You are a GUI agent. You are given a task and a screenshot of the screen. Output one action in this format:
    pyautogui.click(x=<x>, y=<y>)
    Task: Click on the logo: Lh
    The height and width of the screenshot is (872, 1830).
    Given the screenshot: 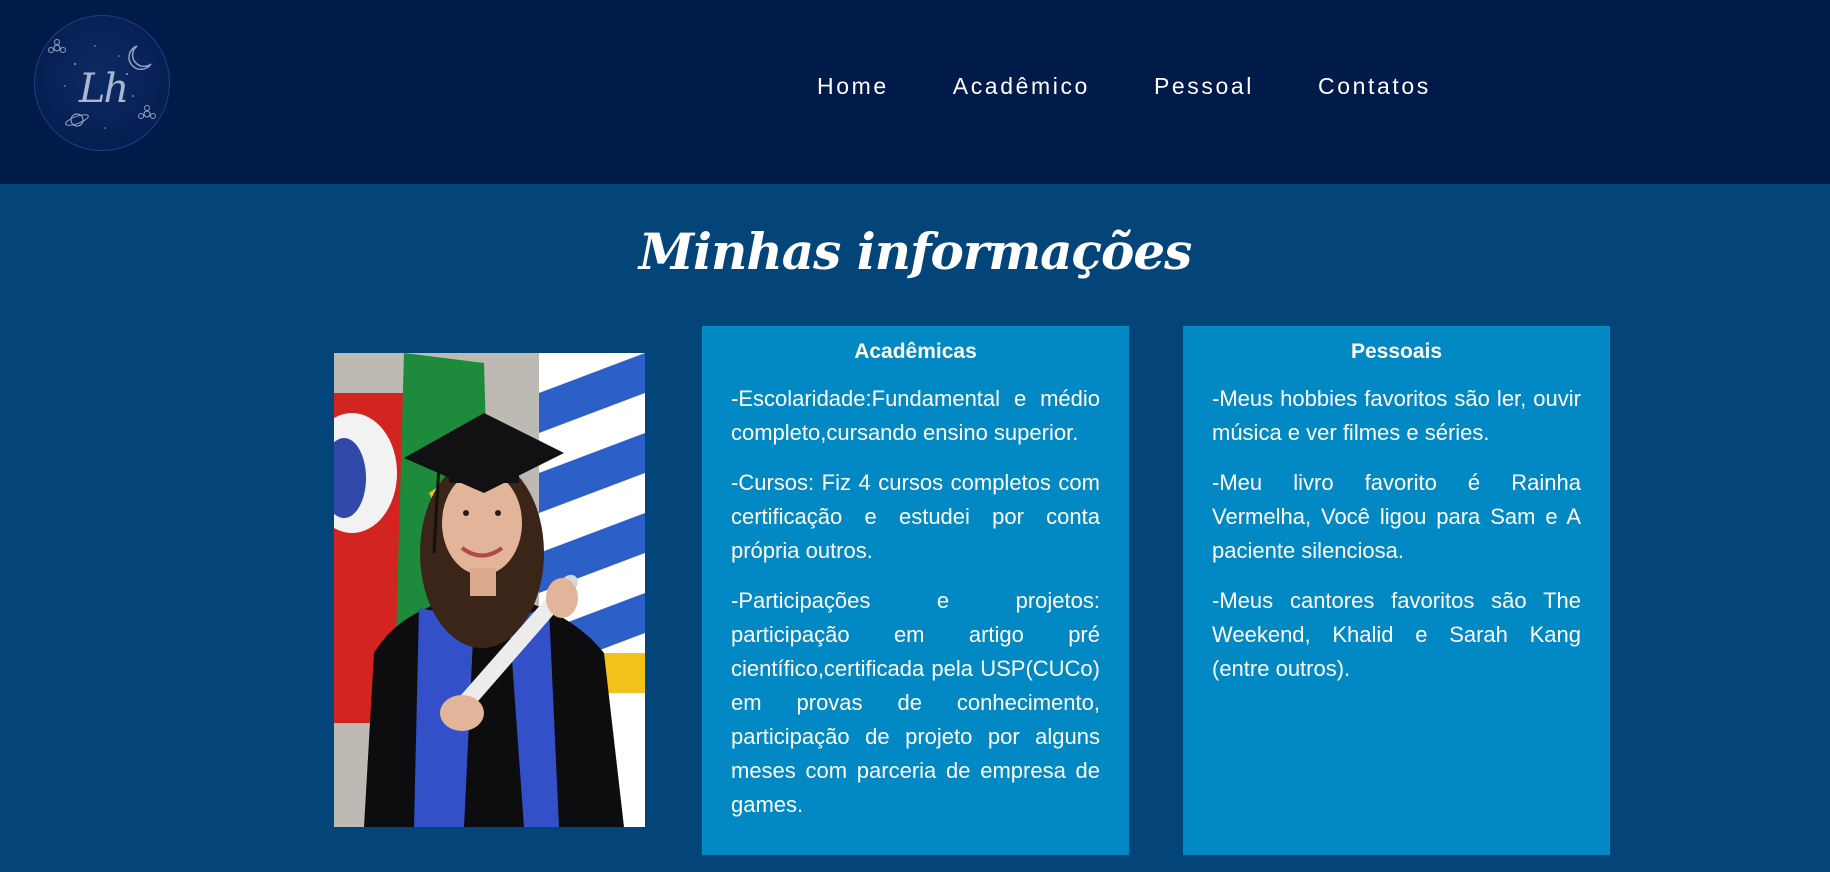 What is the action you would take?
    pyautogui.click(x=102, y=83)
    